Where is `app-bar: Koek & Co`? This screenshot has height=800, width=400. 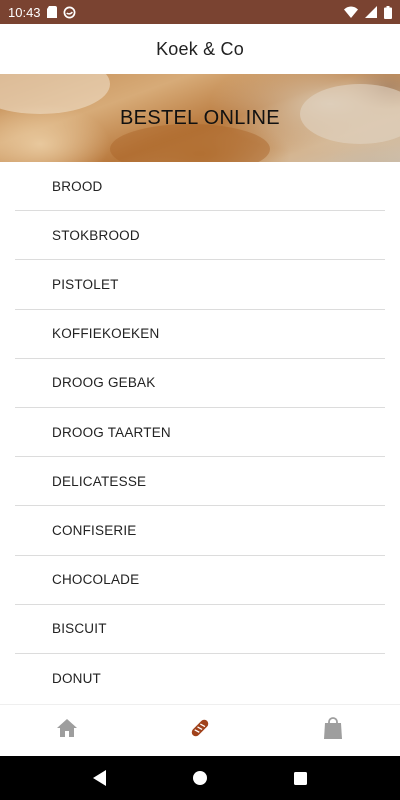
app-bar: Koek & Co is located at coordinates (200, 49).